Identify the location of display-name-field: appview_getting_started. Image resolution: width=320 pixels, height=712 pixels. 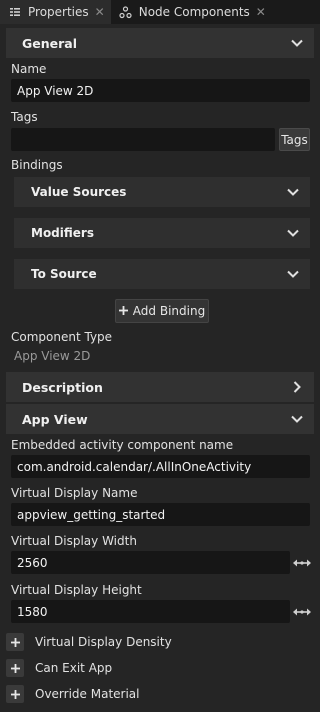
(160, 514).